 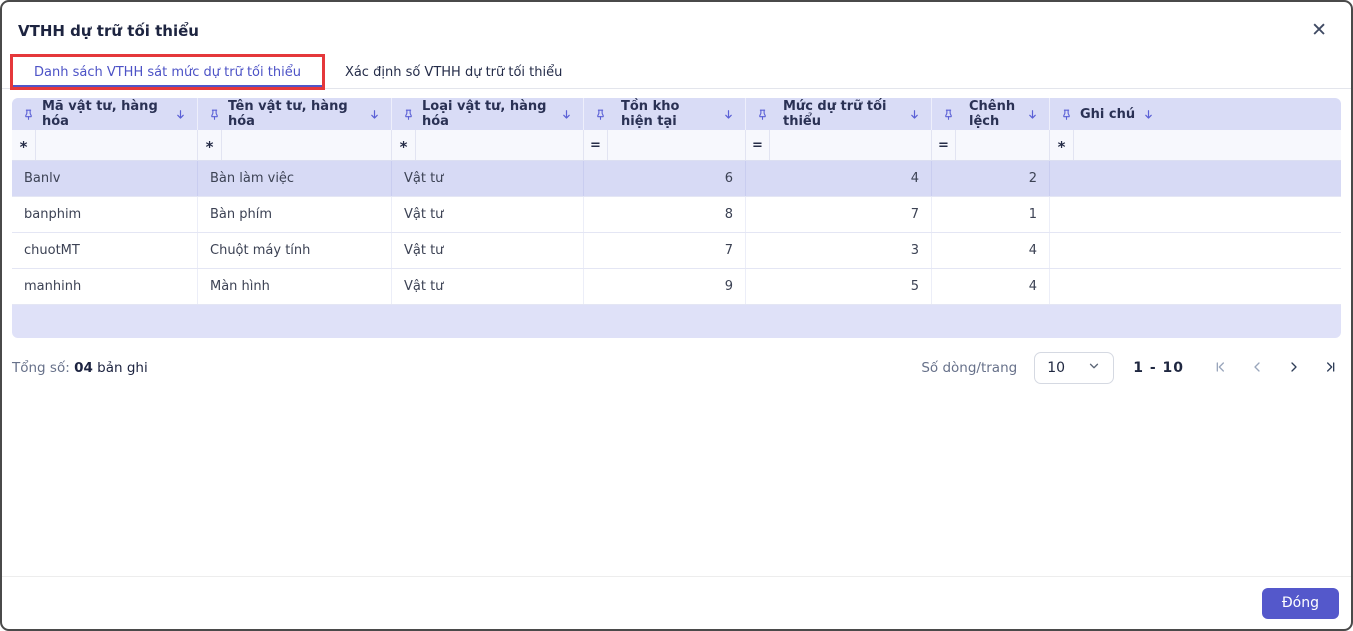 What do you see at coordinates (1331, 368) in the screenshot?
I see `last-page-button` at bounding box center [1331, 368].